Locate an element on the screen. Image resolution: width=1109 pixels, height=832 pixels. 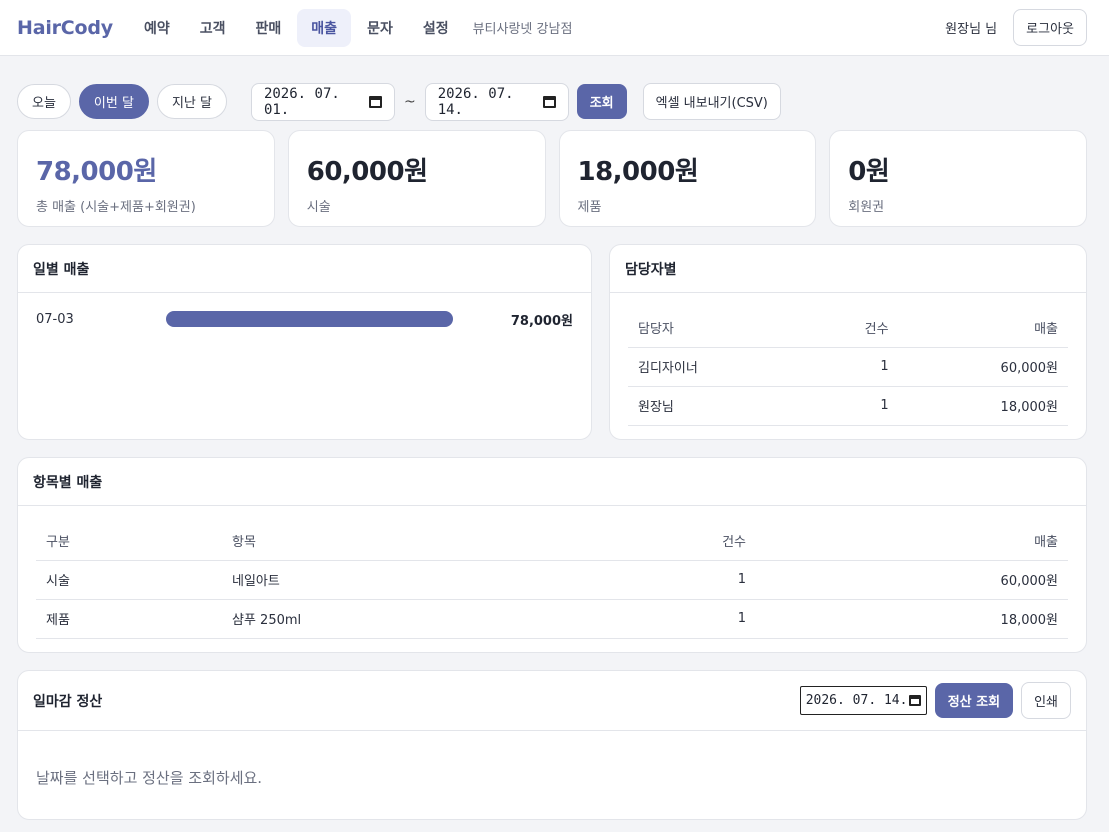
panel-title: 일마감 정산 is located at coordinates (68, 701).